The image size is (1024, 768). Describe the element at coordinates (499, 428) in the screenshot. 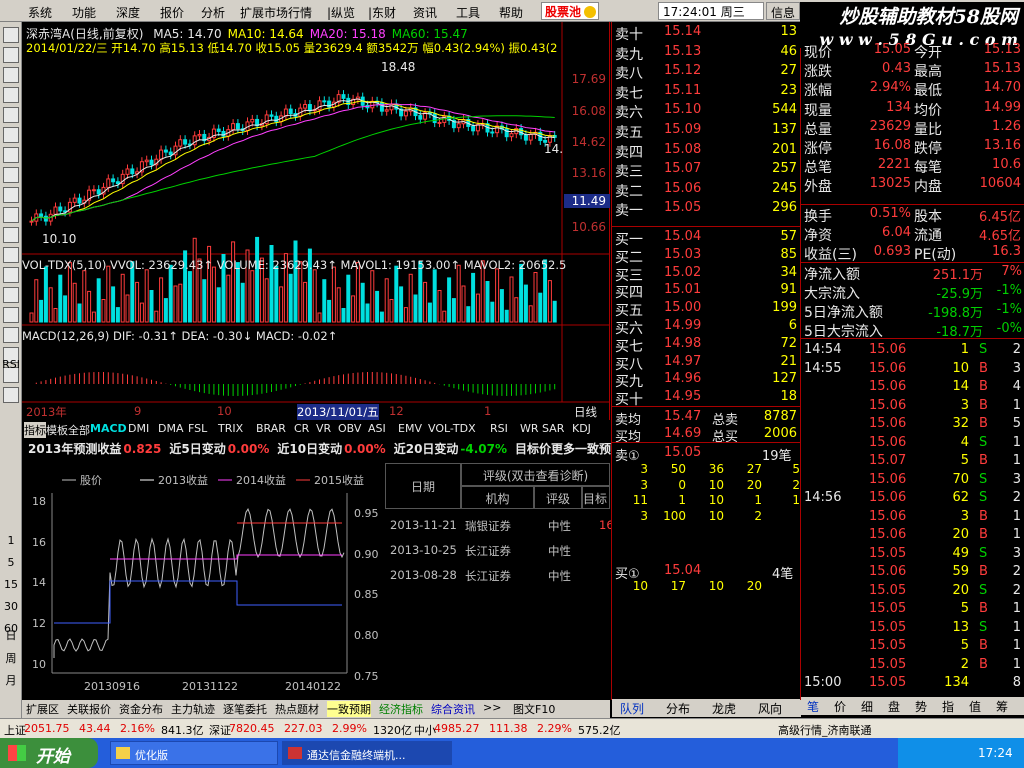

I see `indicator-tab-15: RSI` at that location.